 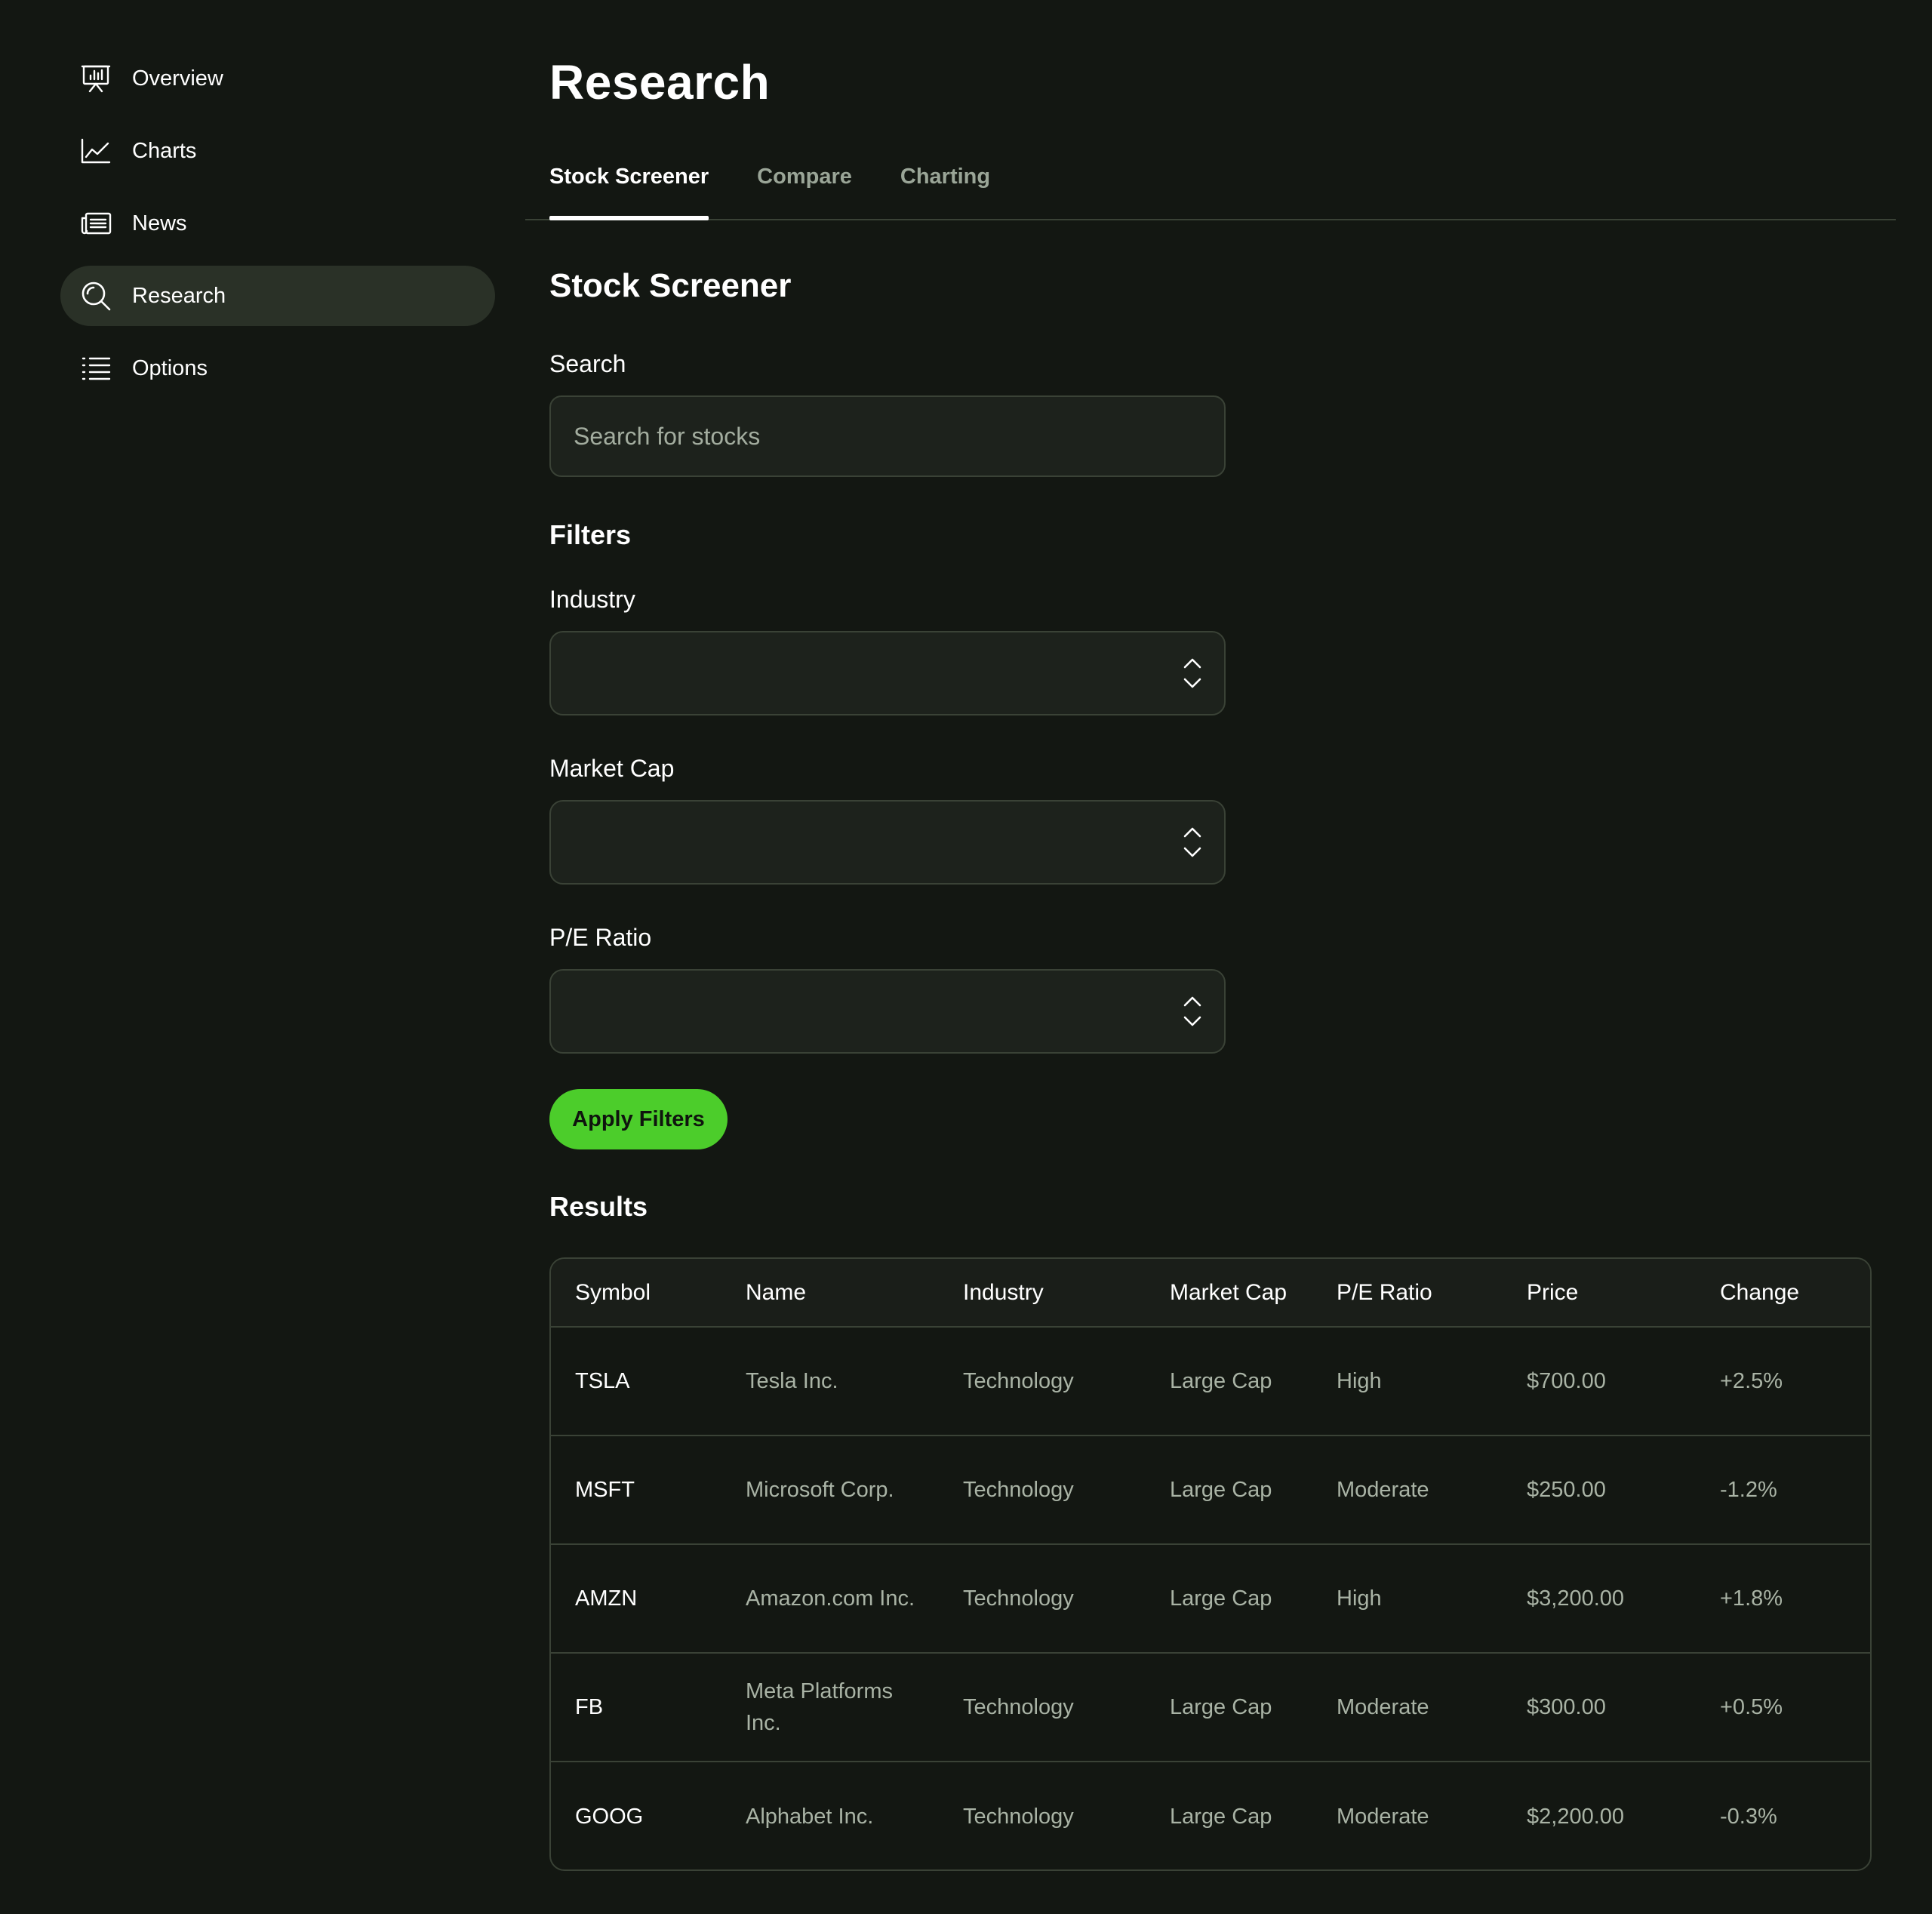 What do you see at coordinates (164, 150) in the screenshot?
I see `sidebar-item-label: Charts` at bounding box center [164, 150].